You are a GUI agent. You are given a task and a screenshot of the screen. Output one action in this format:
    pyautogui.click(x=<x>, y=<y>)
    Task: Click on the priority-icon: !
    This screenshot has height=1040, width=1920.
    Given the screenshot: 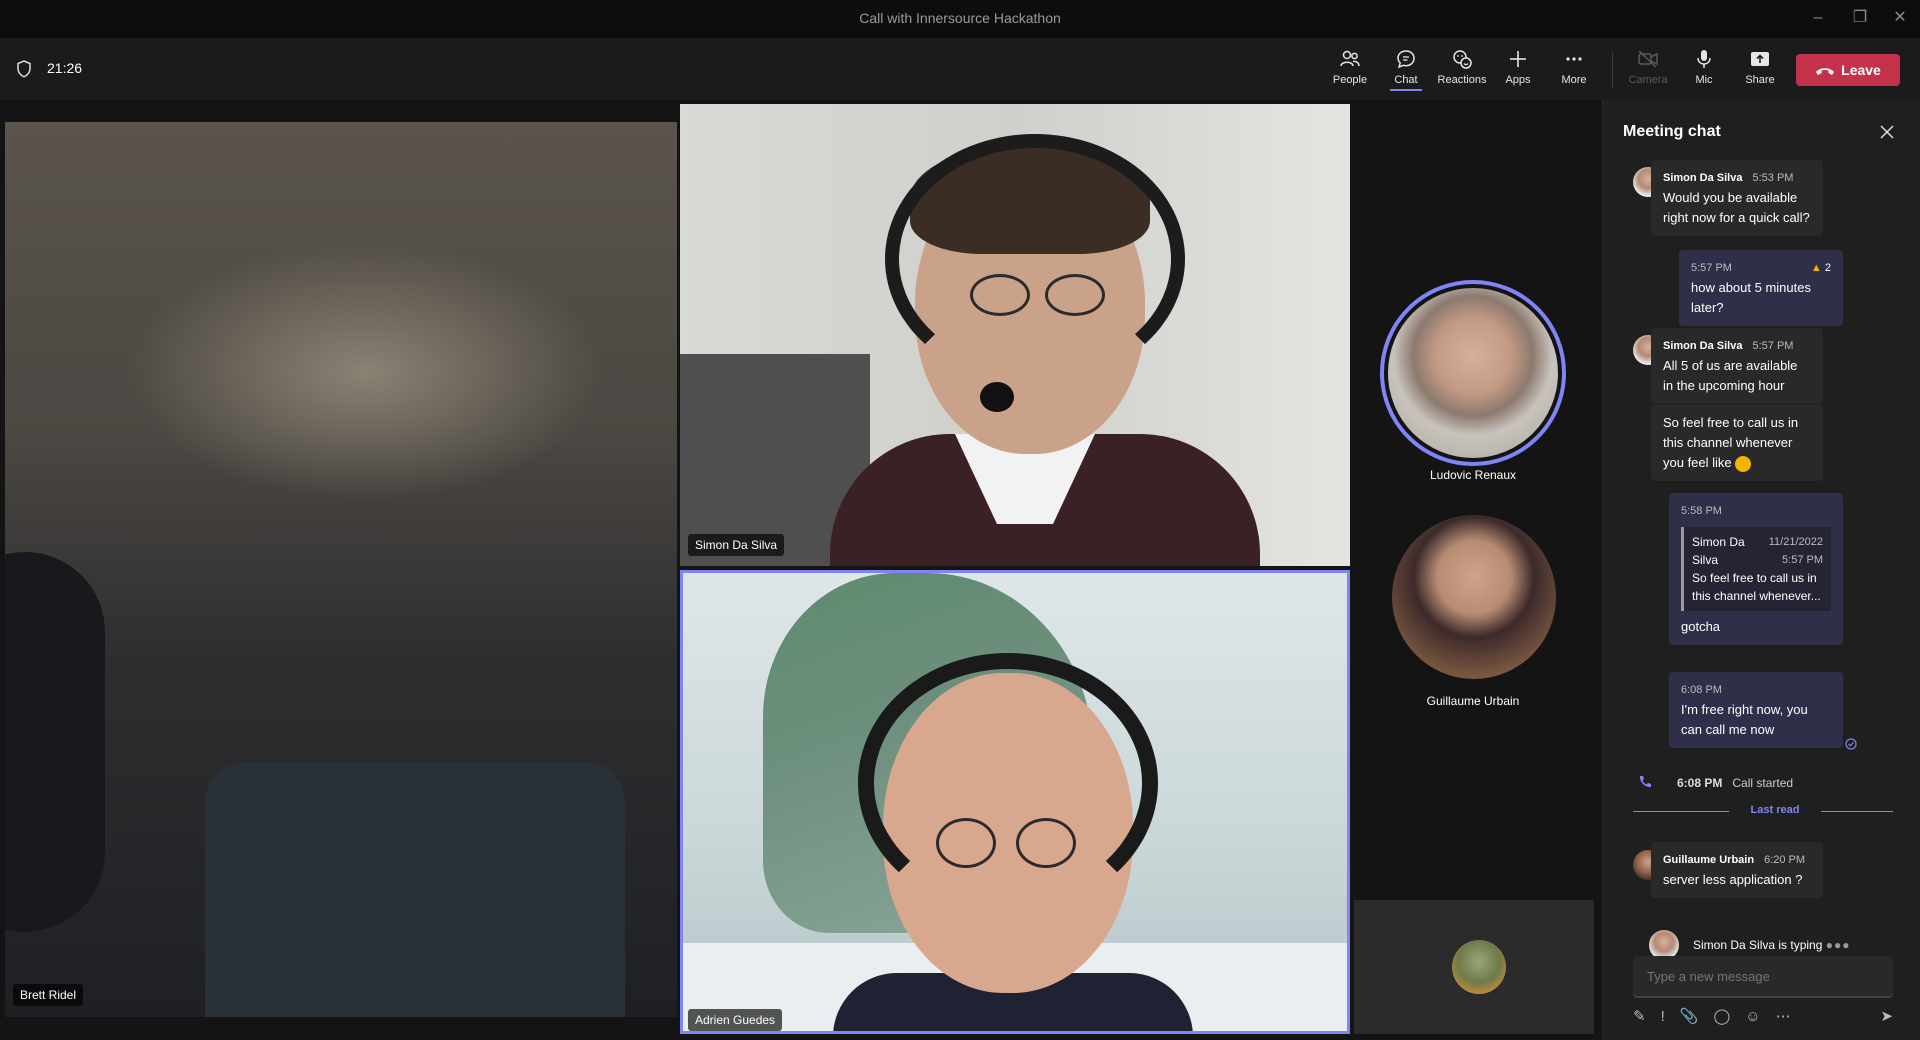 What is the action you would take?
    pyautogui.click(x=1663, y=1016)
    